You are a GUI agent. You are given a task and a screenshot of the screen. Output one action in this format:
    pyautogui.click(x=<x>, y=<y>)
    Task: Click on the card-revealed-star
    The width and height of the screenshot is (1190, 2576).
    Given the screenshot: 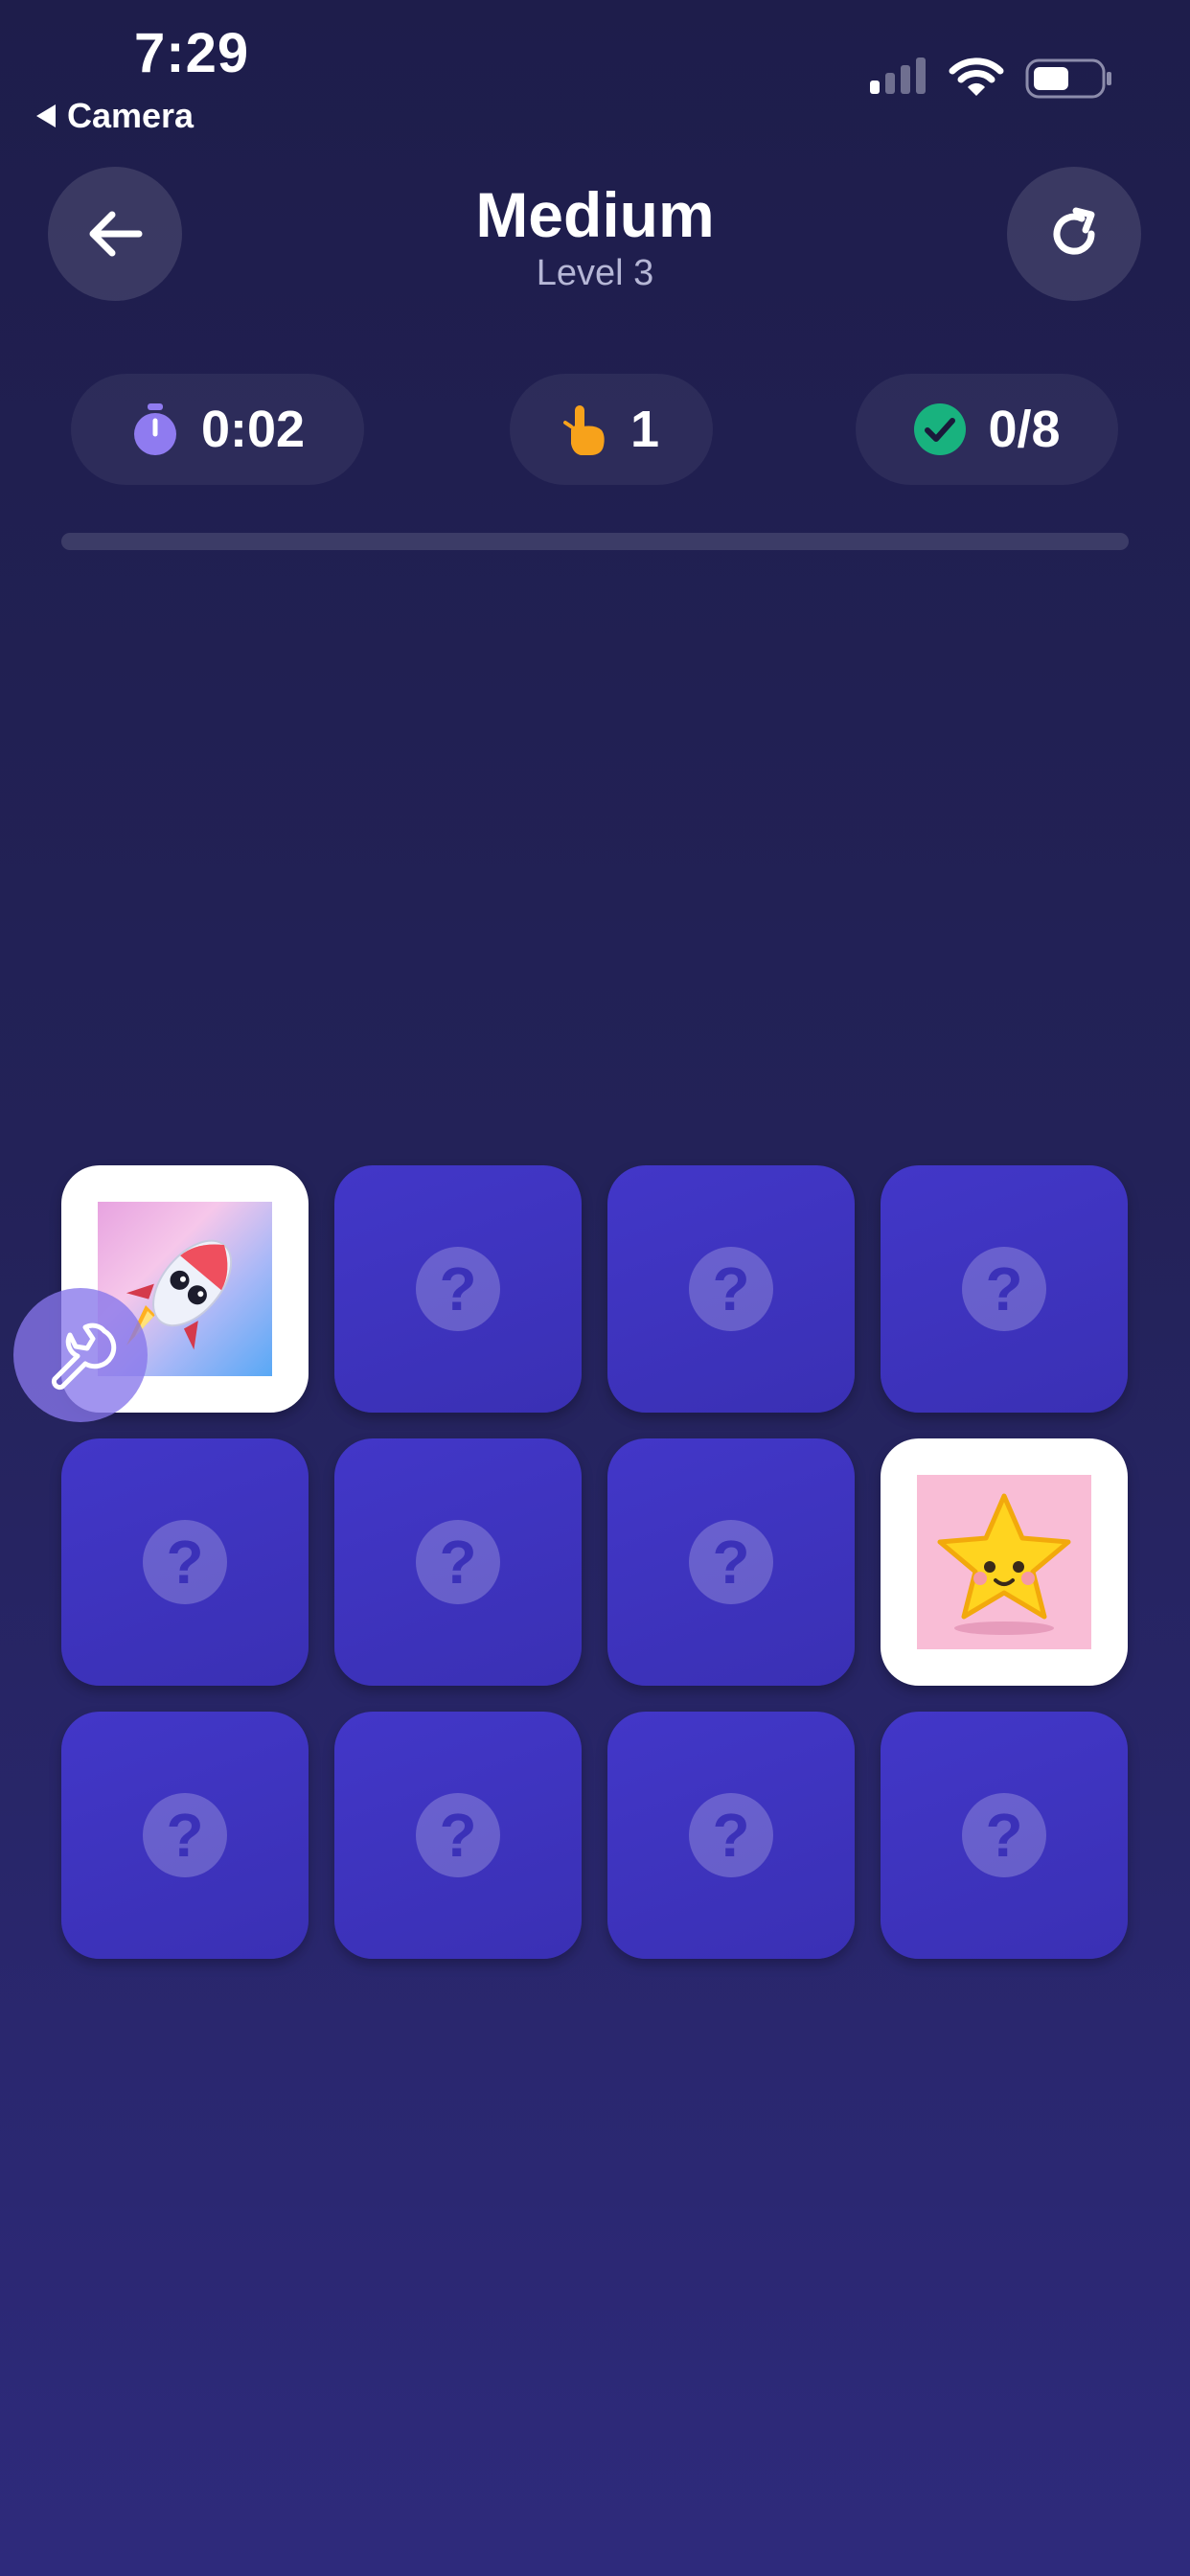 What is the action you would take?
    pyautogui.click(x=1005, y=1562)
    